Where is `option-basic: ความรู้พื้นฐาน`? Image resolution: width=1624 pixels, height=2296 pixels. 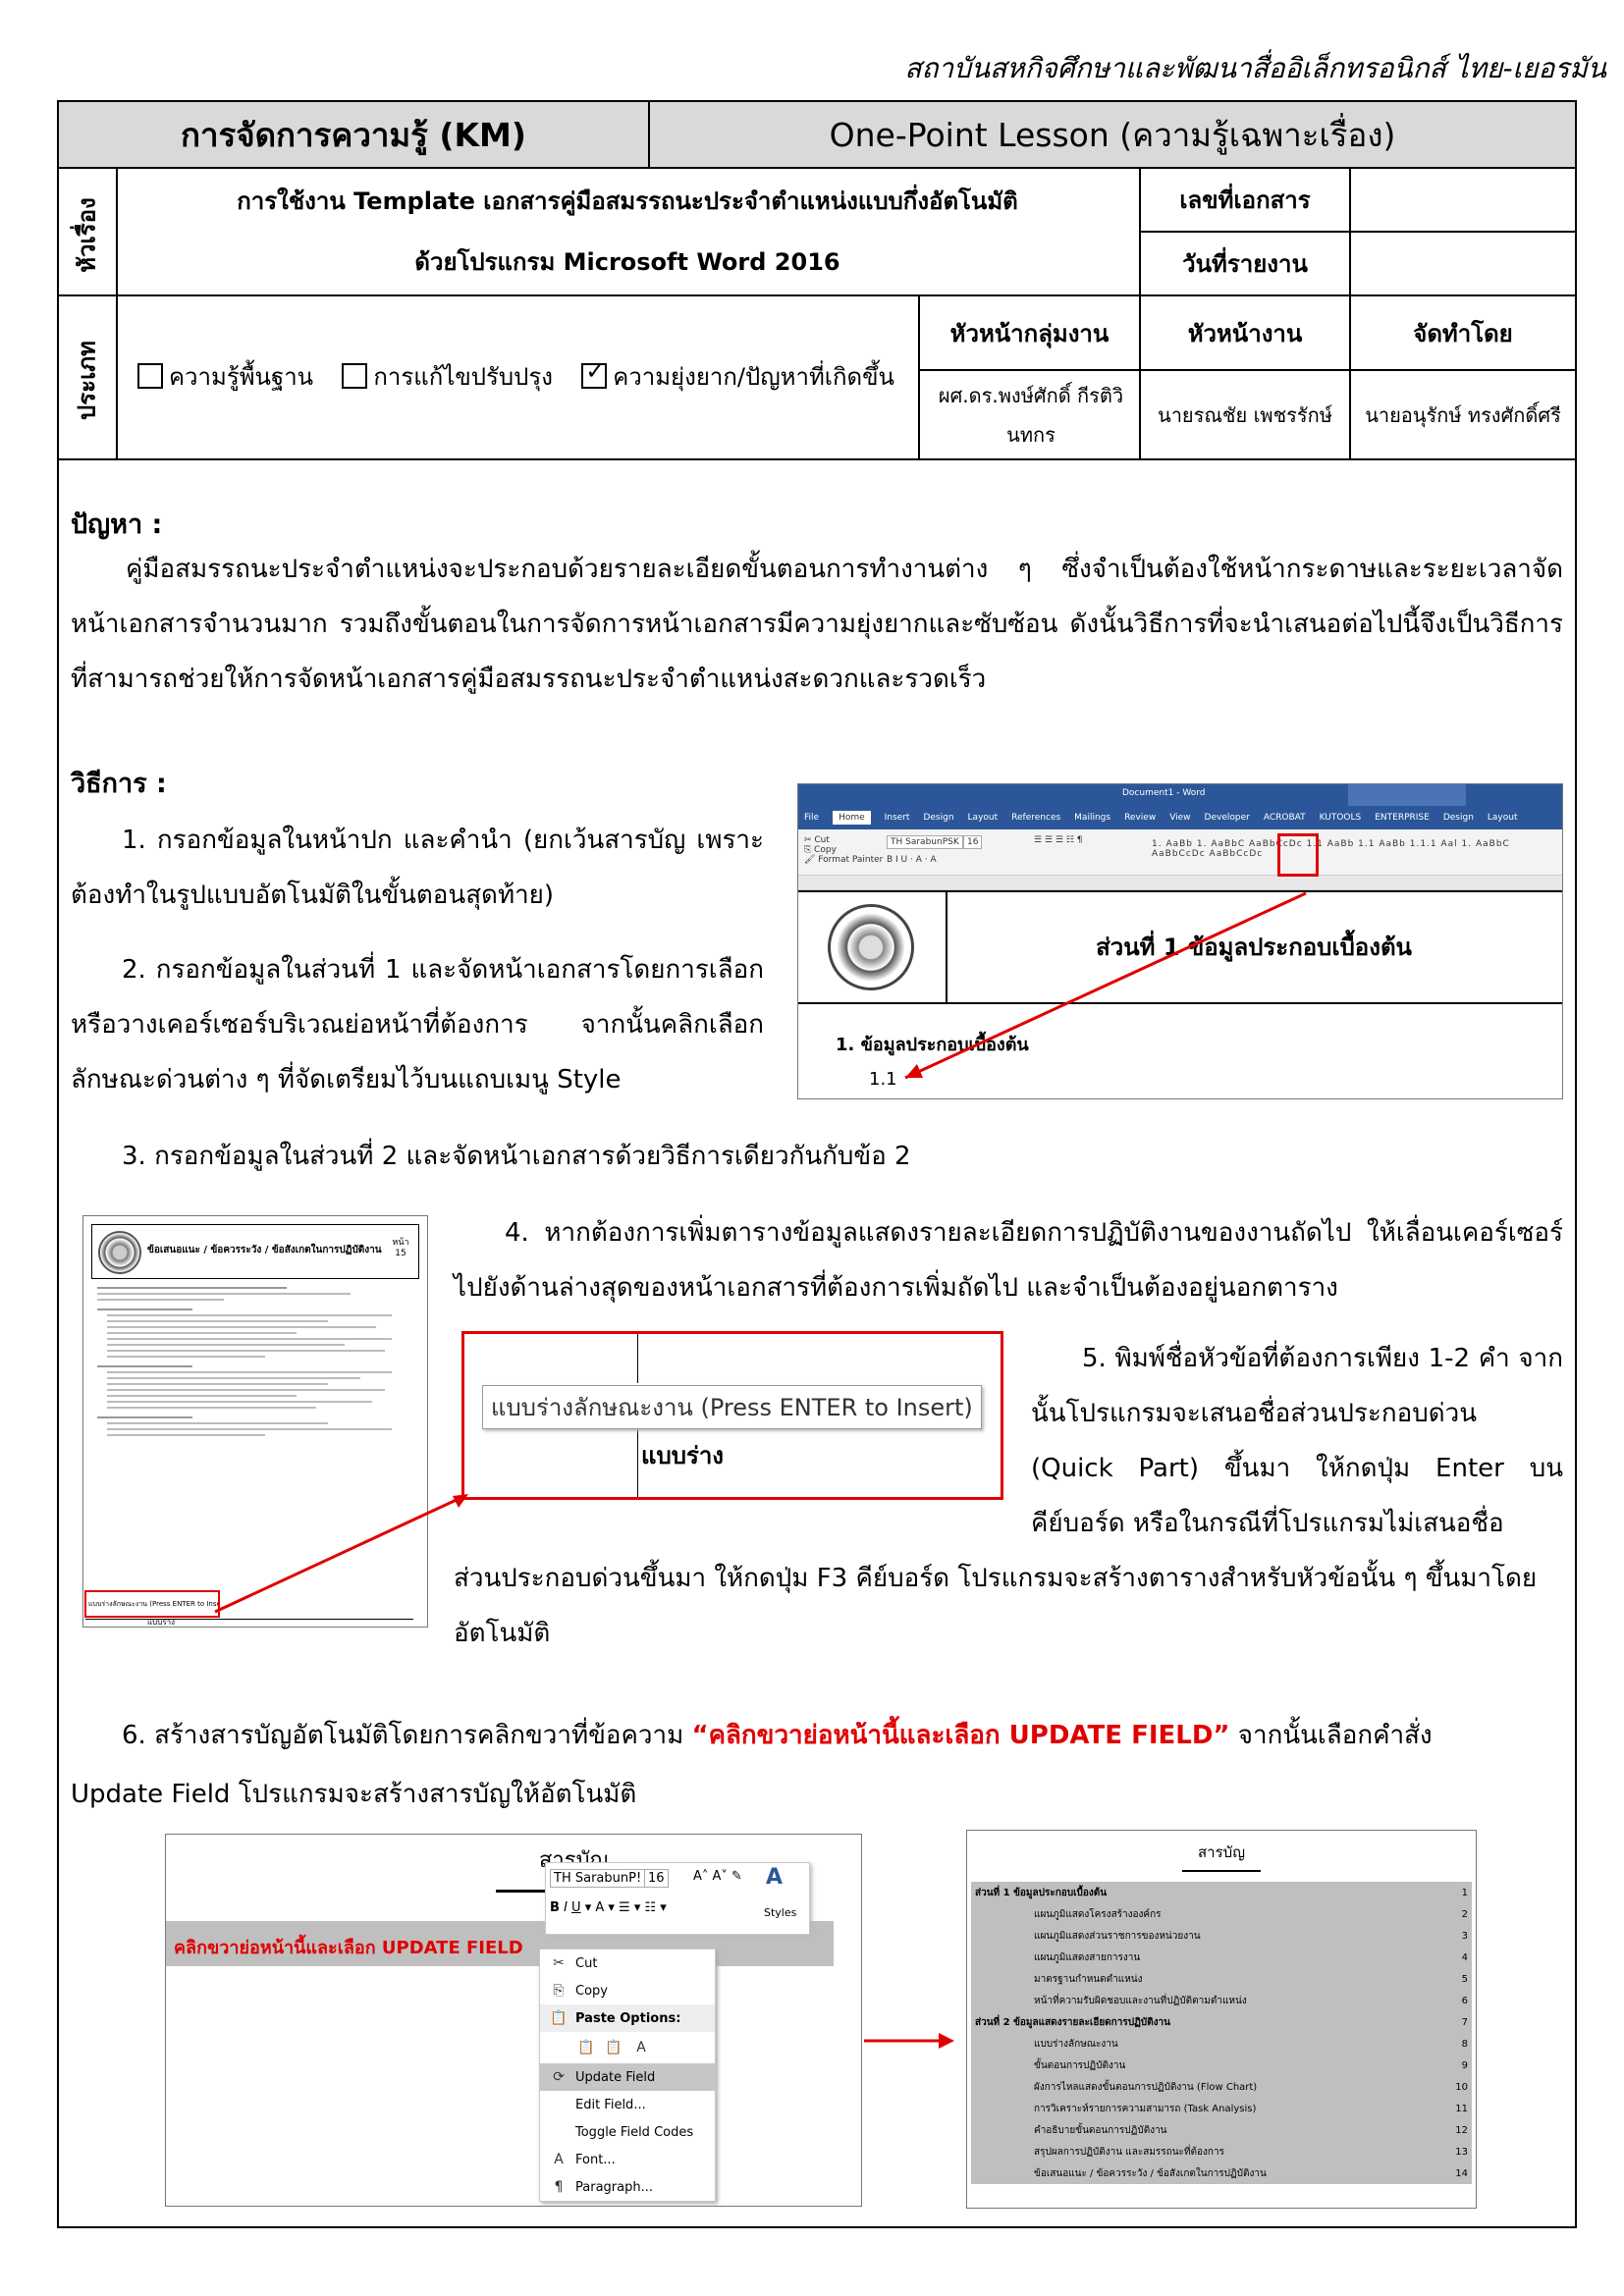 option-basic: ความรู้พื้นฐาน is located at coordinates (241, 377).